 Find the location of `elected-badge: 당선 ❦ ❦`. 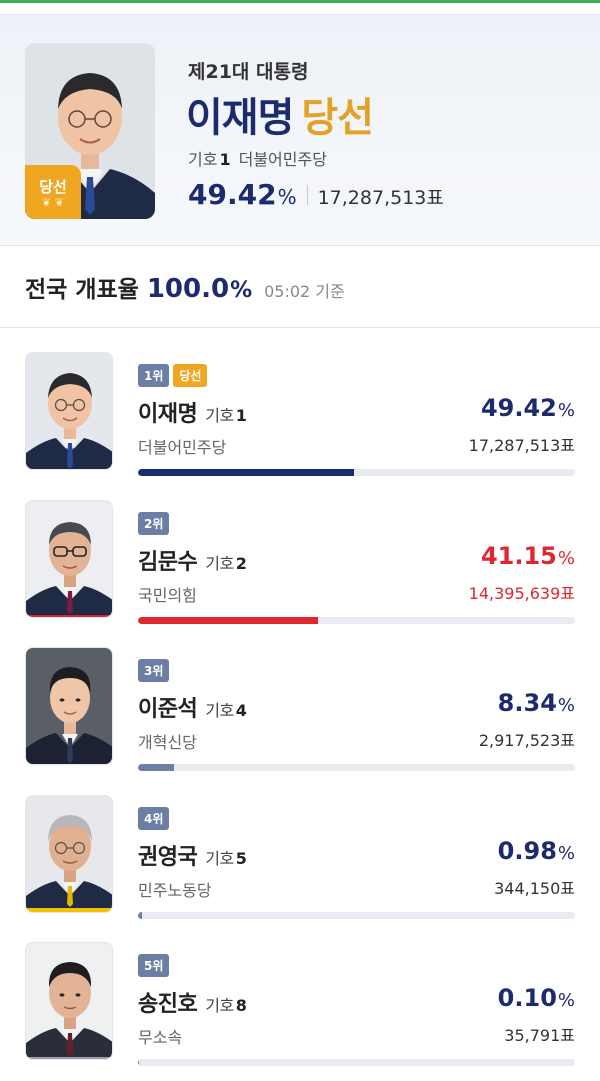

elected-badge: 당선 ❦ ❦ is located at coordinates (53, 192).